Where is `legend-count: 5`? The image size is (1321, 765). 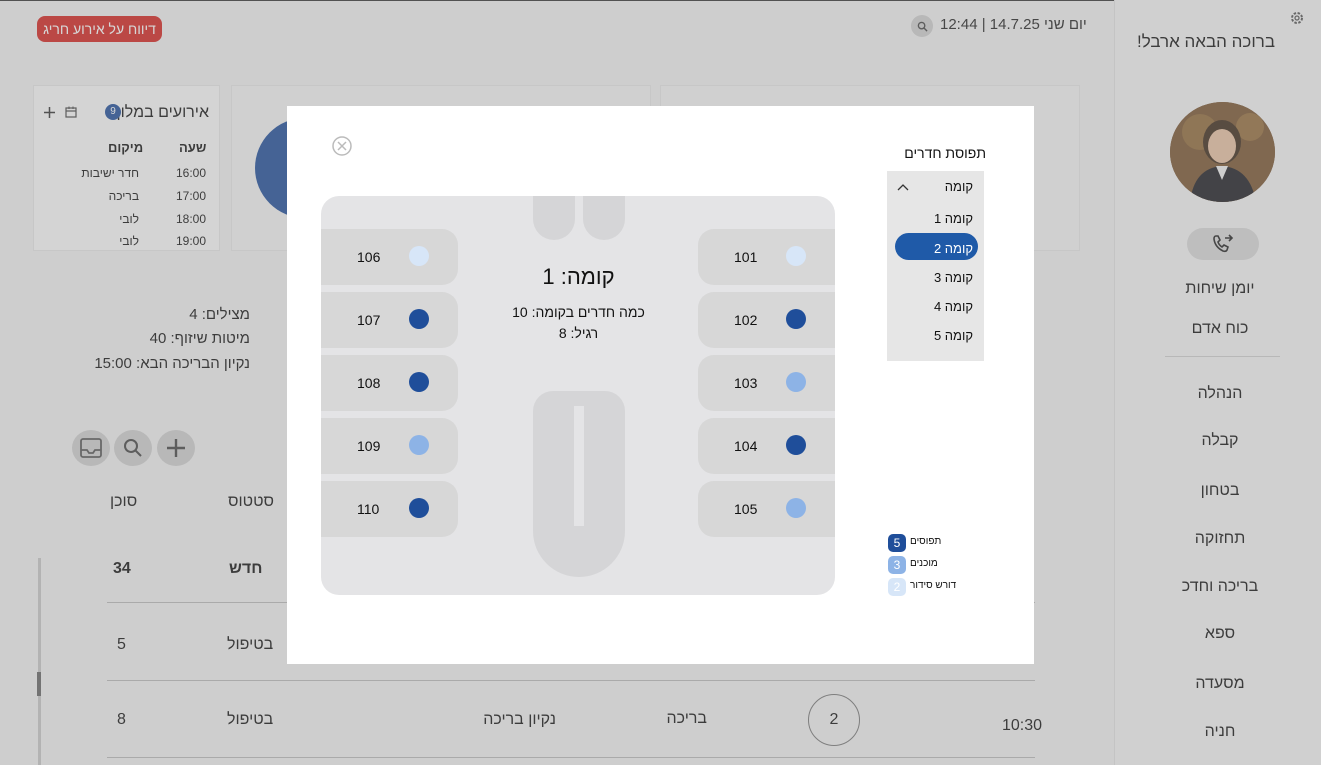
legend-count: 5 is located at coordinates (897, 543).